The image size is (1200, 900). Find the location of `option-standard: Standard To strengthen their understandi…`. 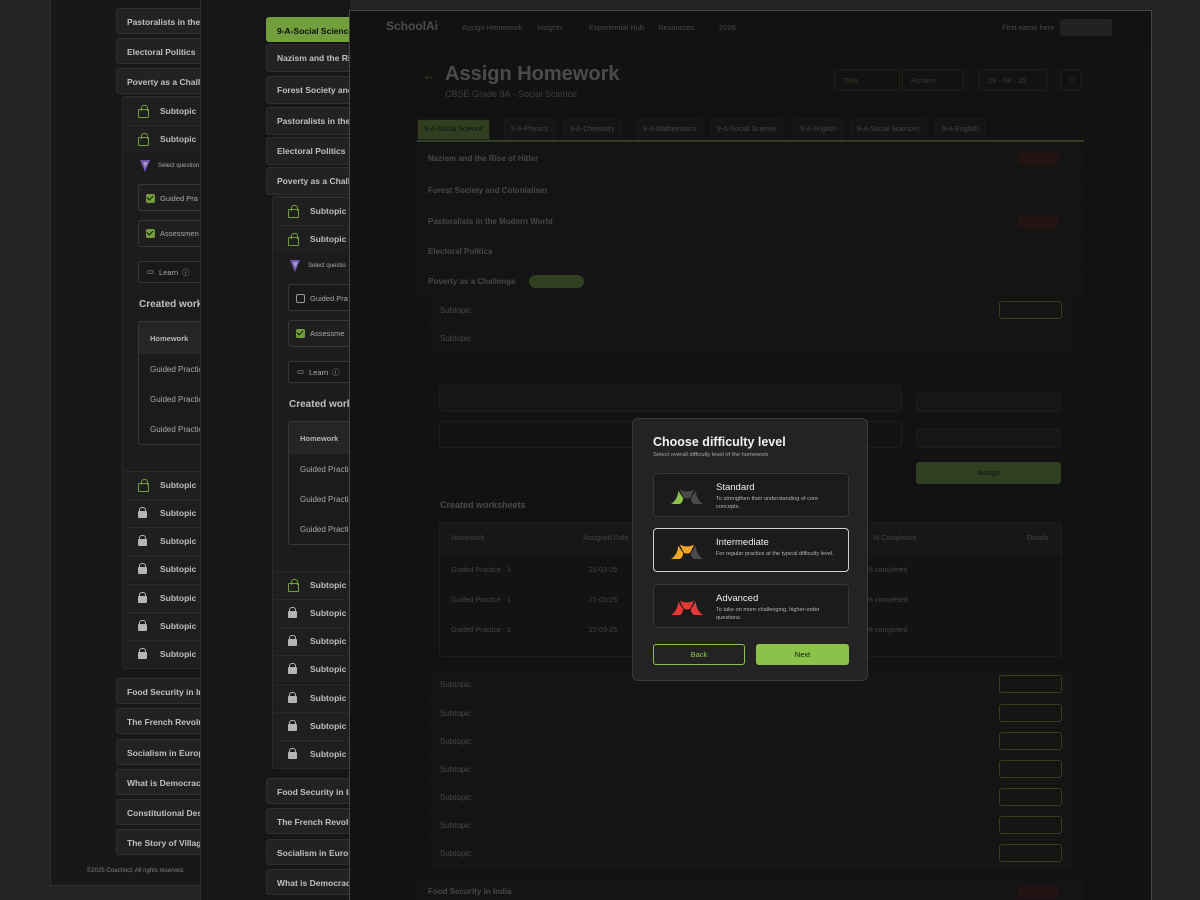

option-standard: Standard To strengthen their understandi… is located at coordinates (751, 495).